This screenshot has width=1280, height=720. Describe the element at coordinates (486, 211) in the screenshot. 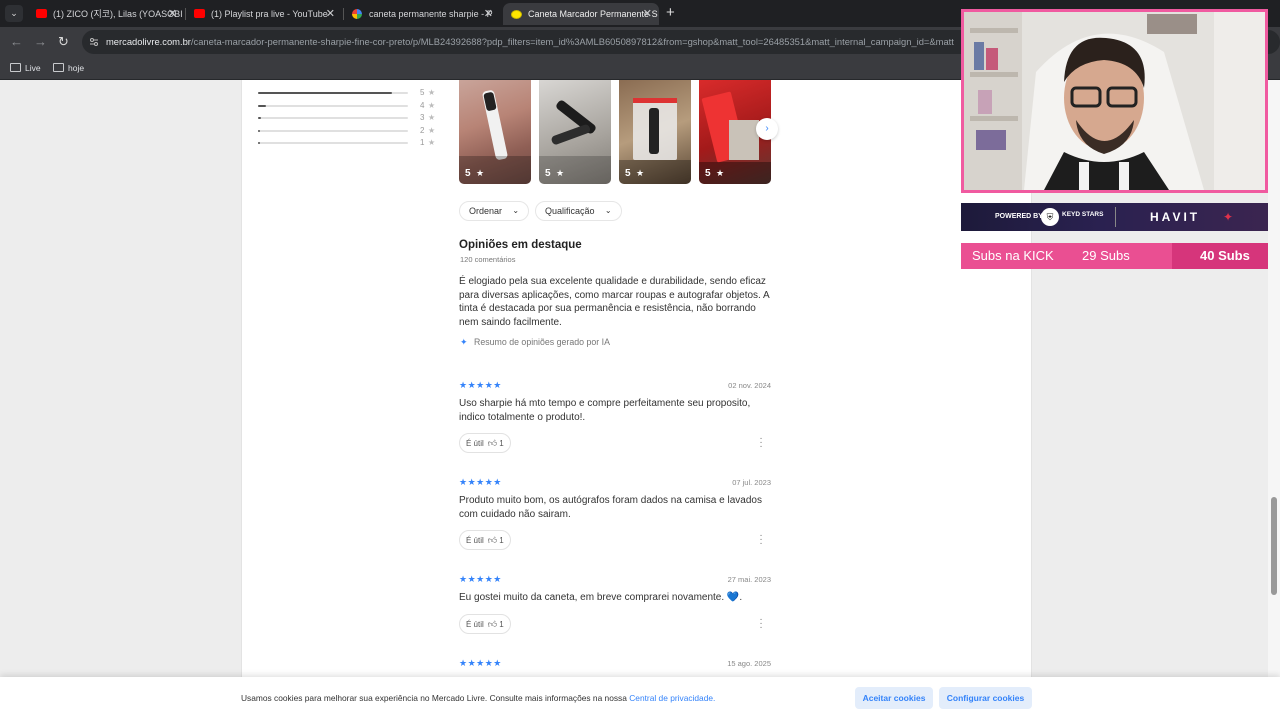

I see `sort-label: Ordenar` at that location.